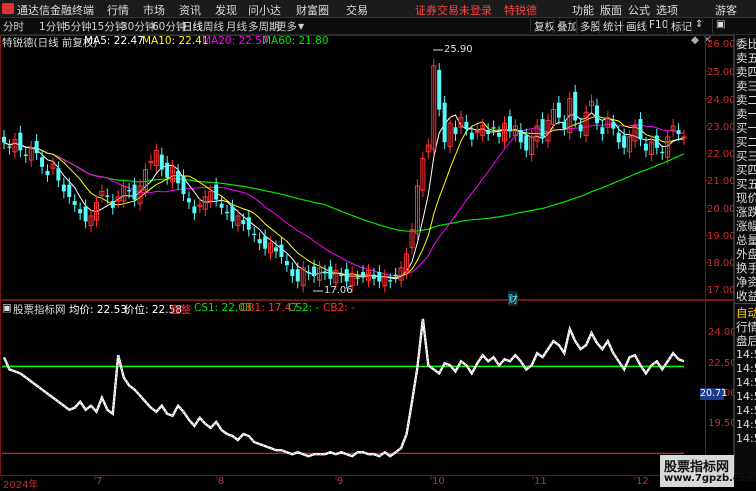 This screenshot has height=491, width=756. Describe the element at coordinates (721, 72) in the screenshot. I see `price-tick: 25.00` at that location.